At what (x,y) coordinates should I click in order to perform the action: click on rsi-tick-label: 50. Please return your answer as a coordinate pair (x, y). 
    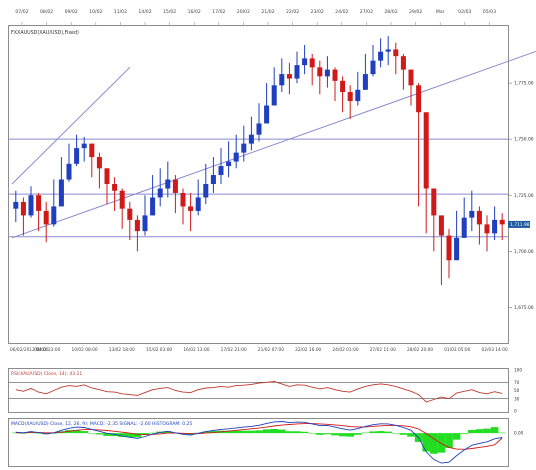
    Looking at the image, I should click on (517, 390).